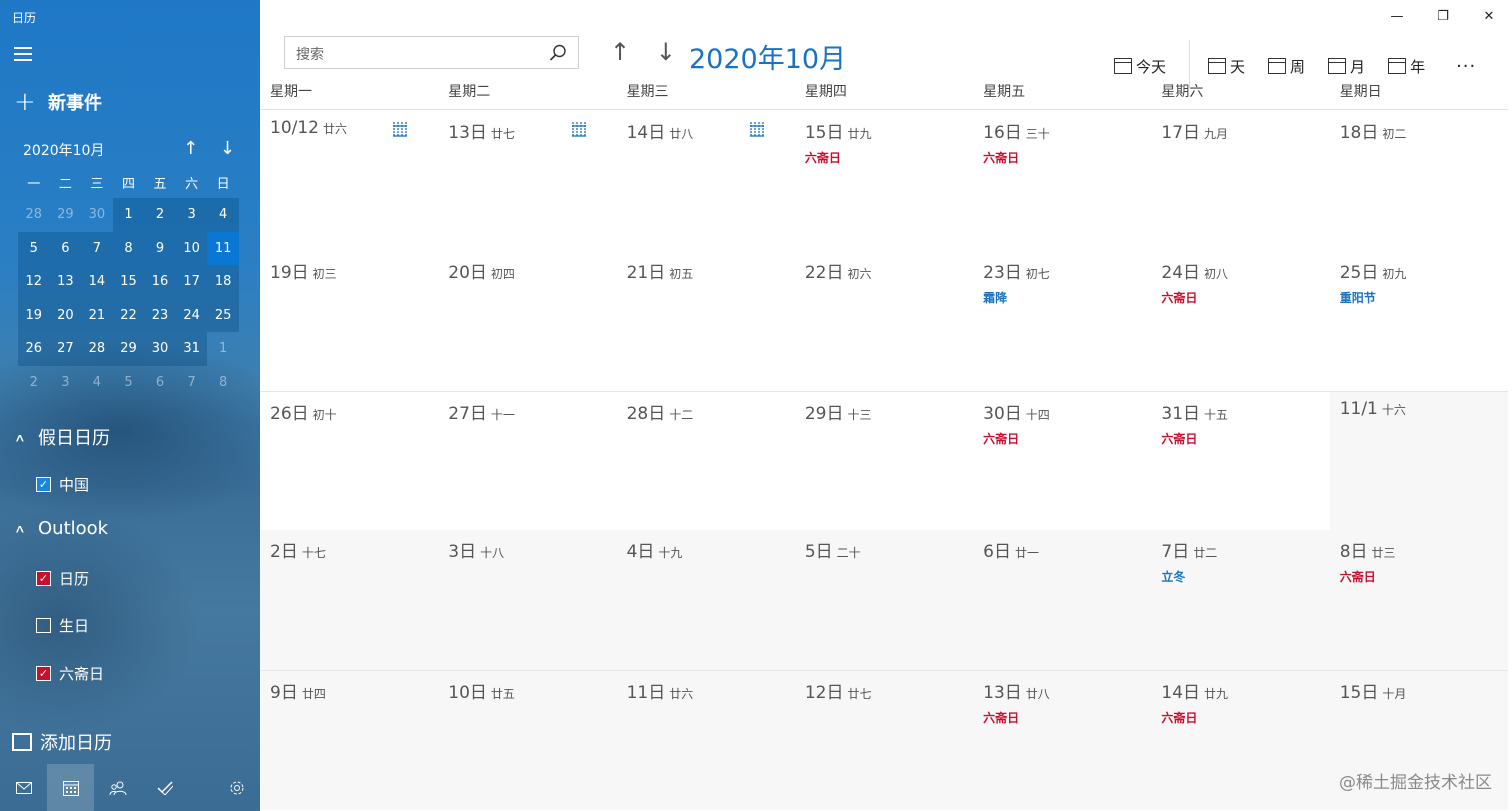 Image resolution: width=1512 pixels, height=811 pixels. What do you see at coordinates (66, 383) in the screenshot?
I see `mini-calendar-day: 3` at bounding box center [66, 383].